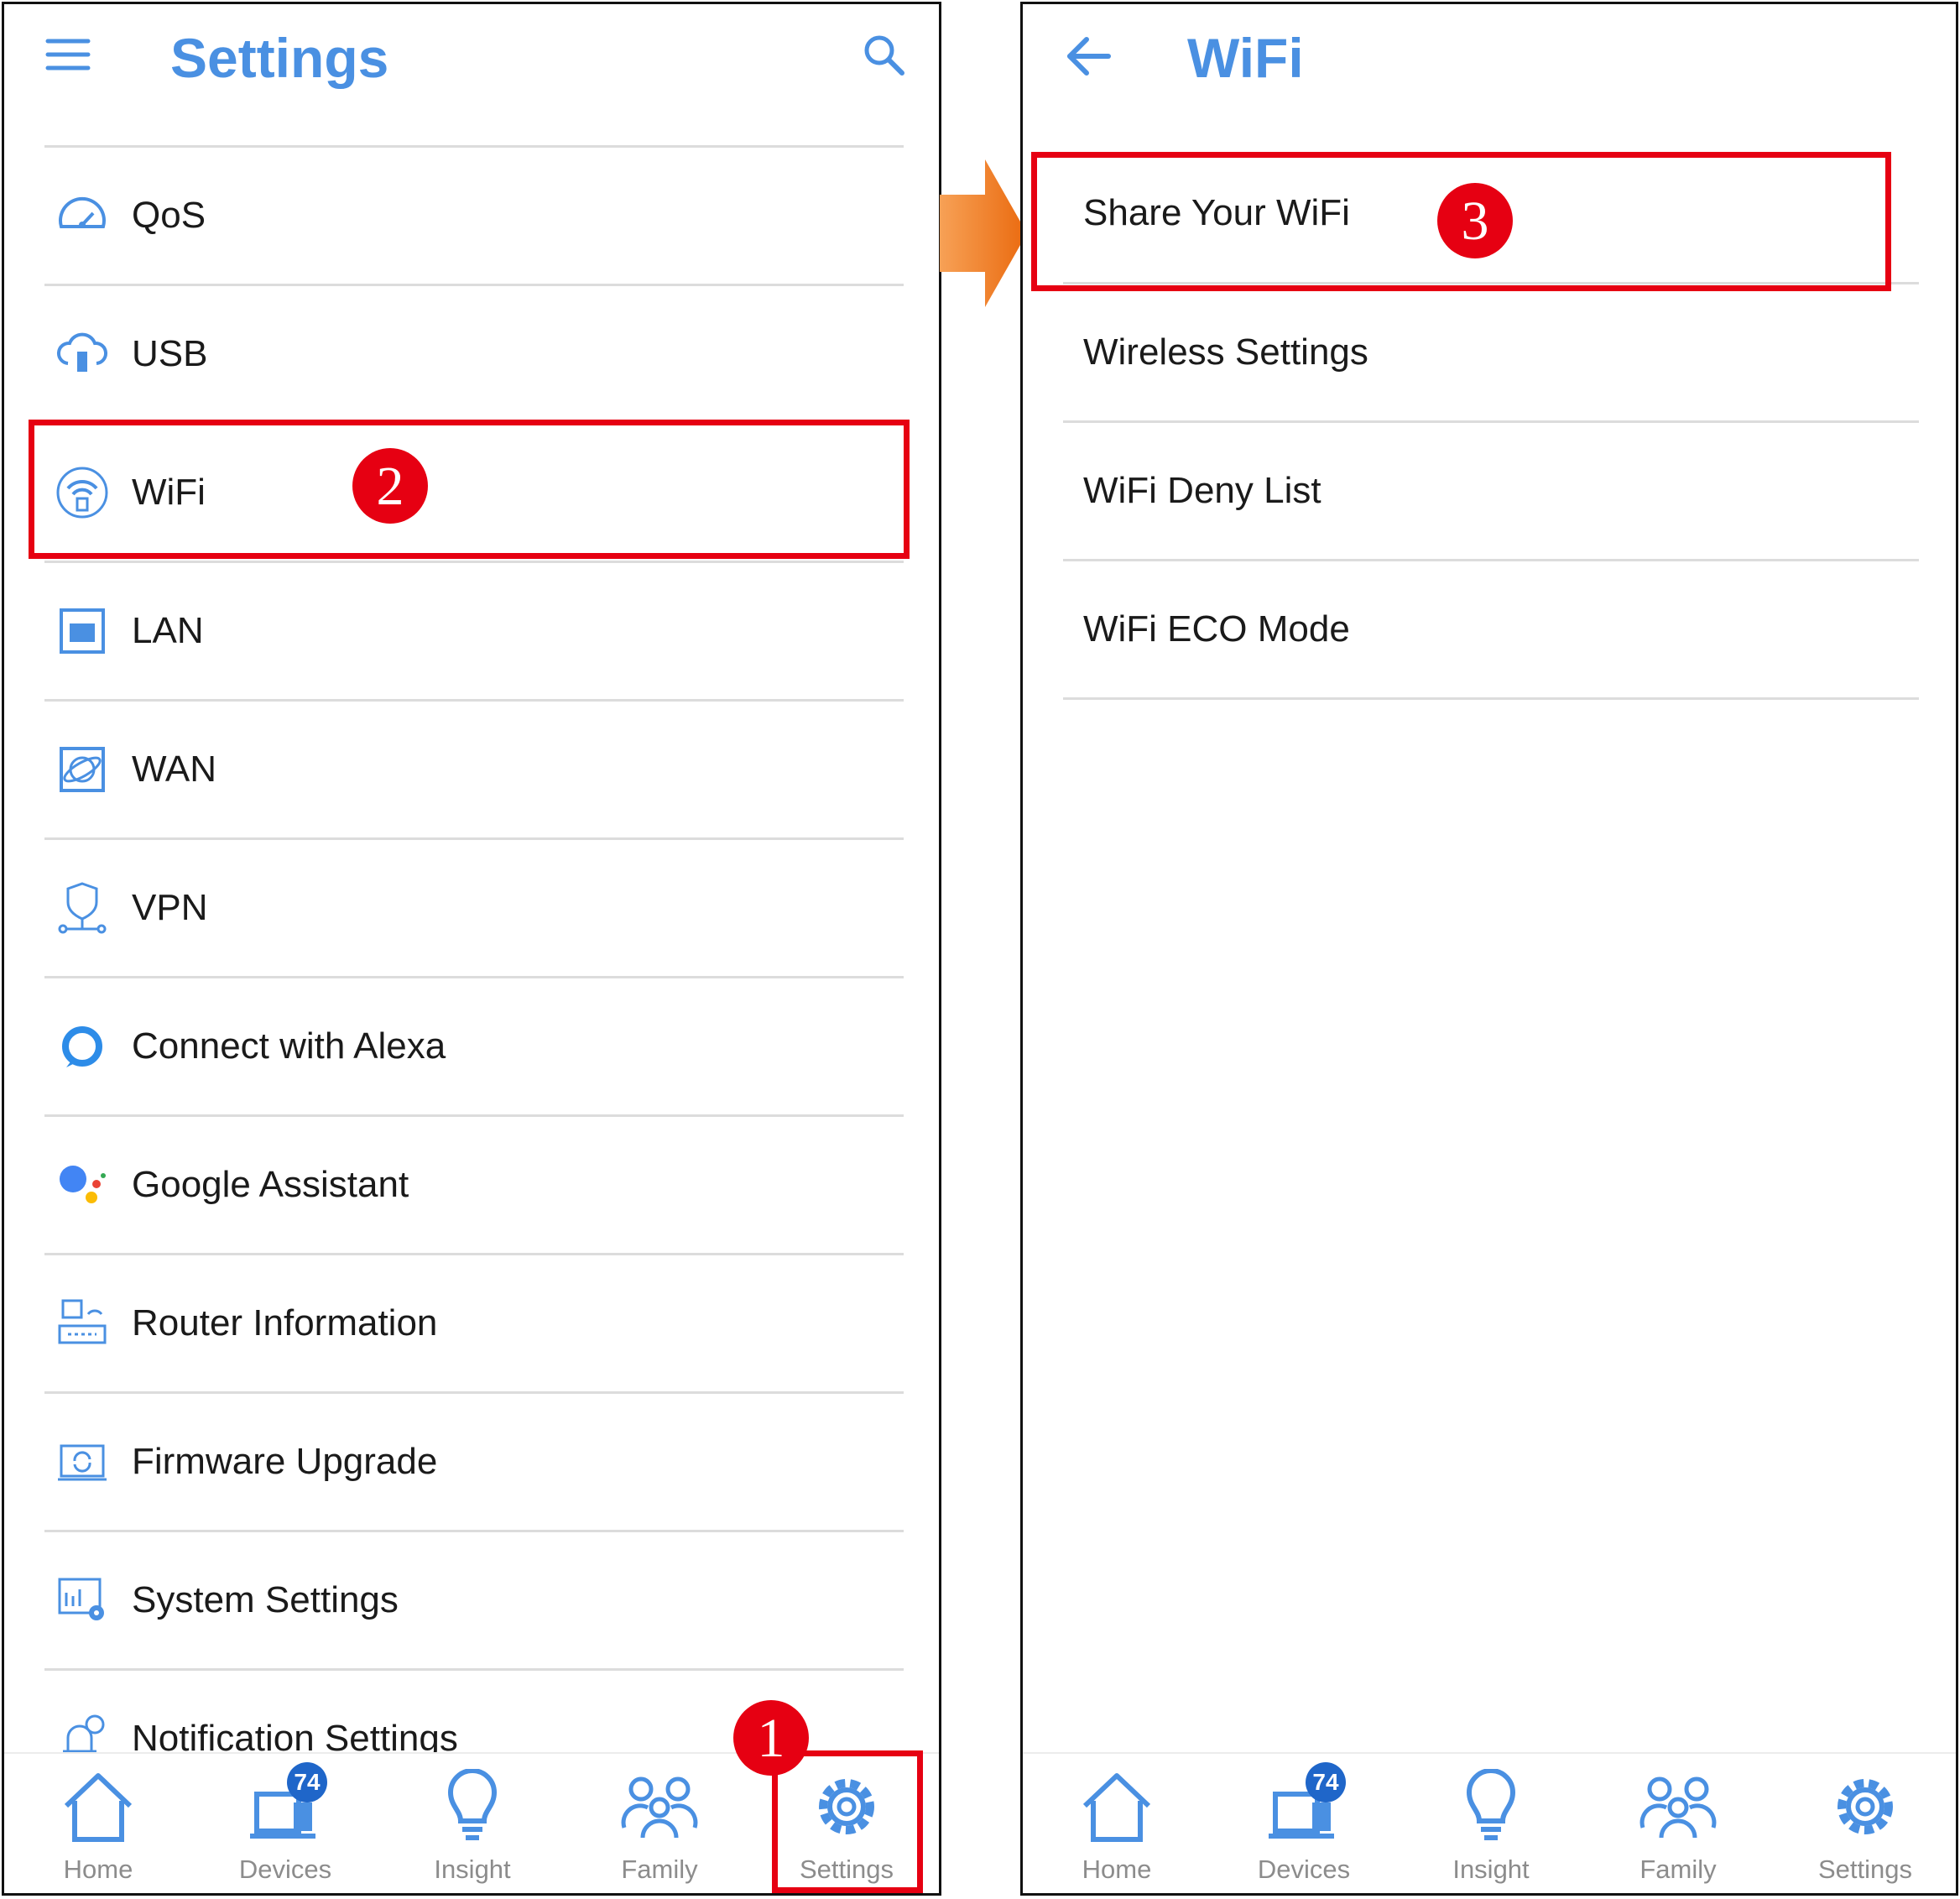 The height and width of the screenshot is (1899, 1960). Describe the element at coordinates (1245, 58) in the screenshot. I see `page-title: WiFi` at that location.